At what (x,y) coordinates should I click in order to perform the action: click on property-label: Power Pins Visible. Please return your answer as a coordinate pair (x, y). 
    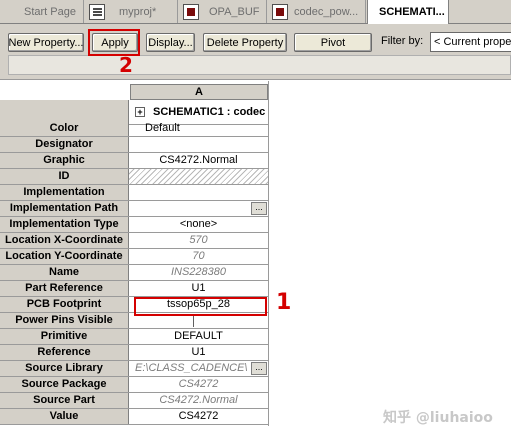
    Looking at the image, I should click on (64, 320).